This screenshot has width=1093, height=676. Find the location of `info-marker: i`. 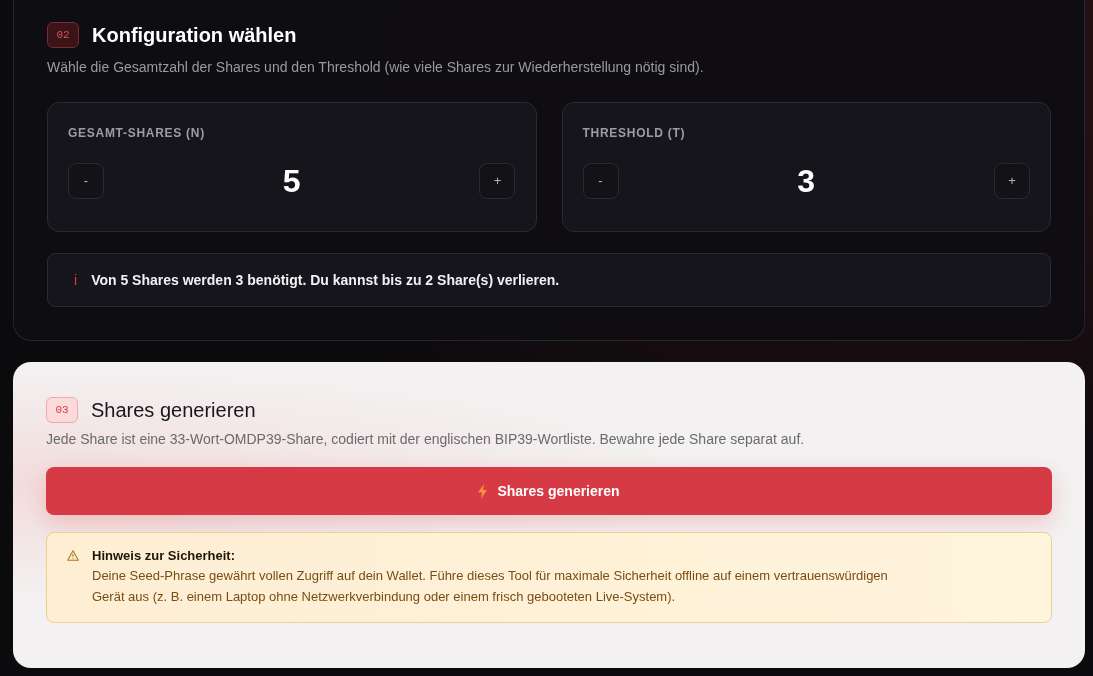

info-marker: i is located at coordinates (76, 280).